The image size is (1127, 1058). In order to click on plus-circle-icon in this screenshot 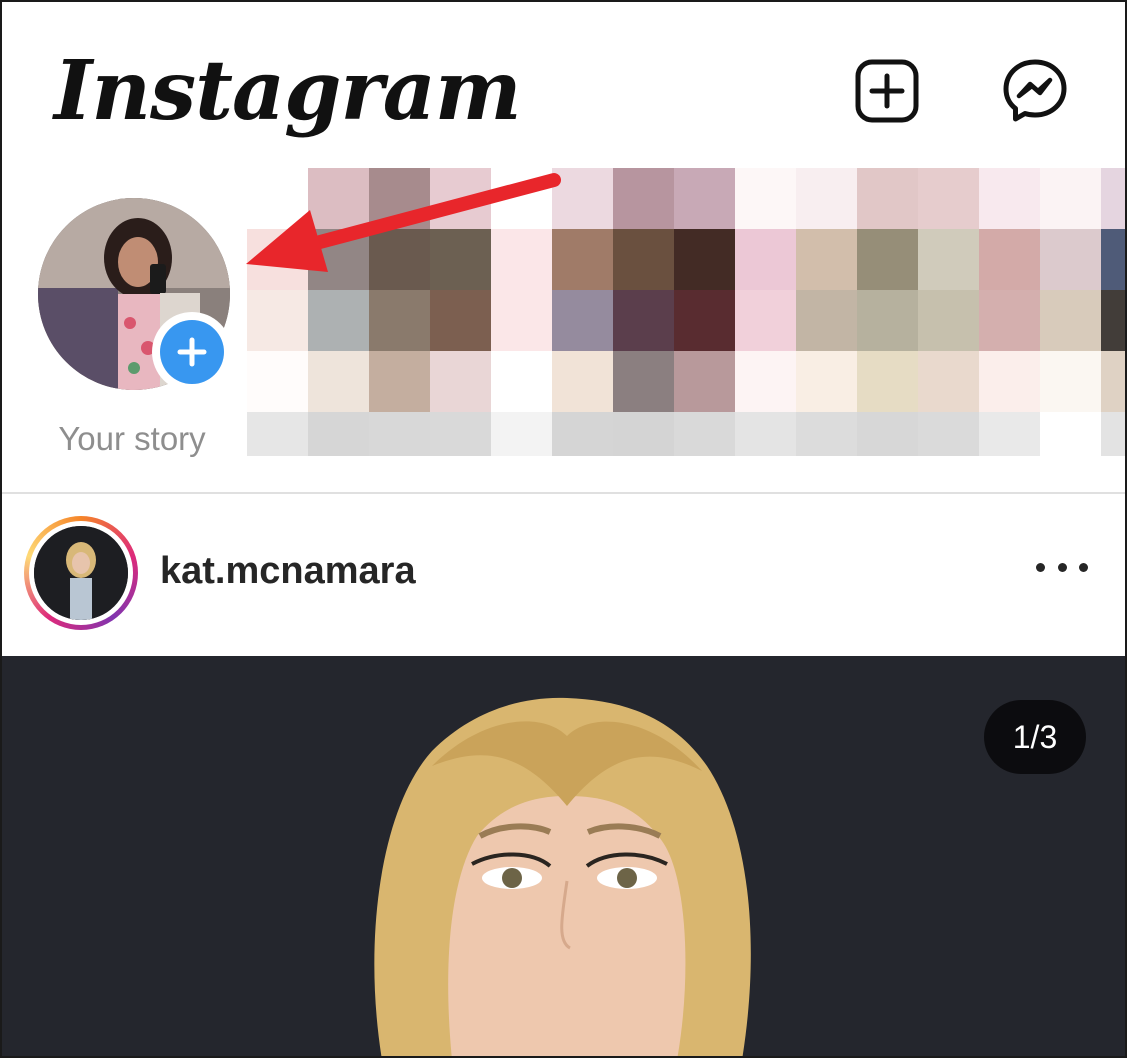, I will do `click(192, 352)`.